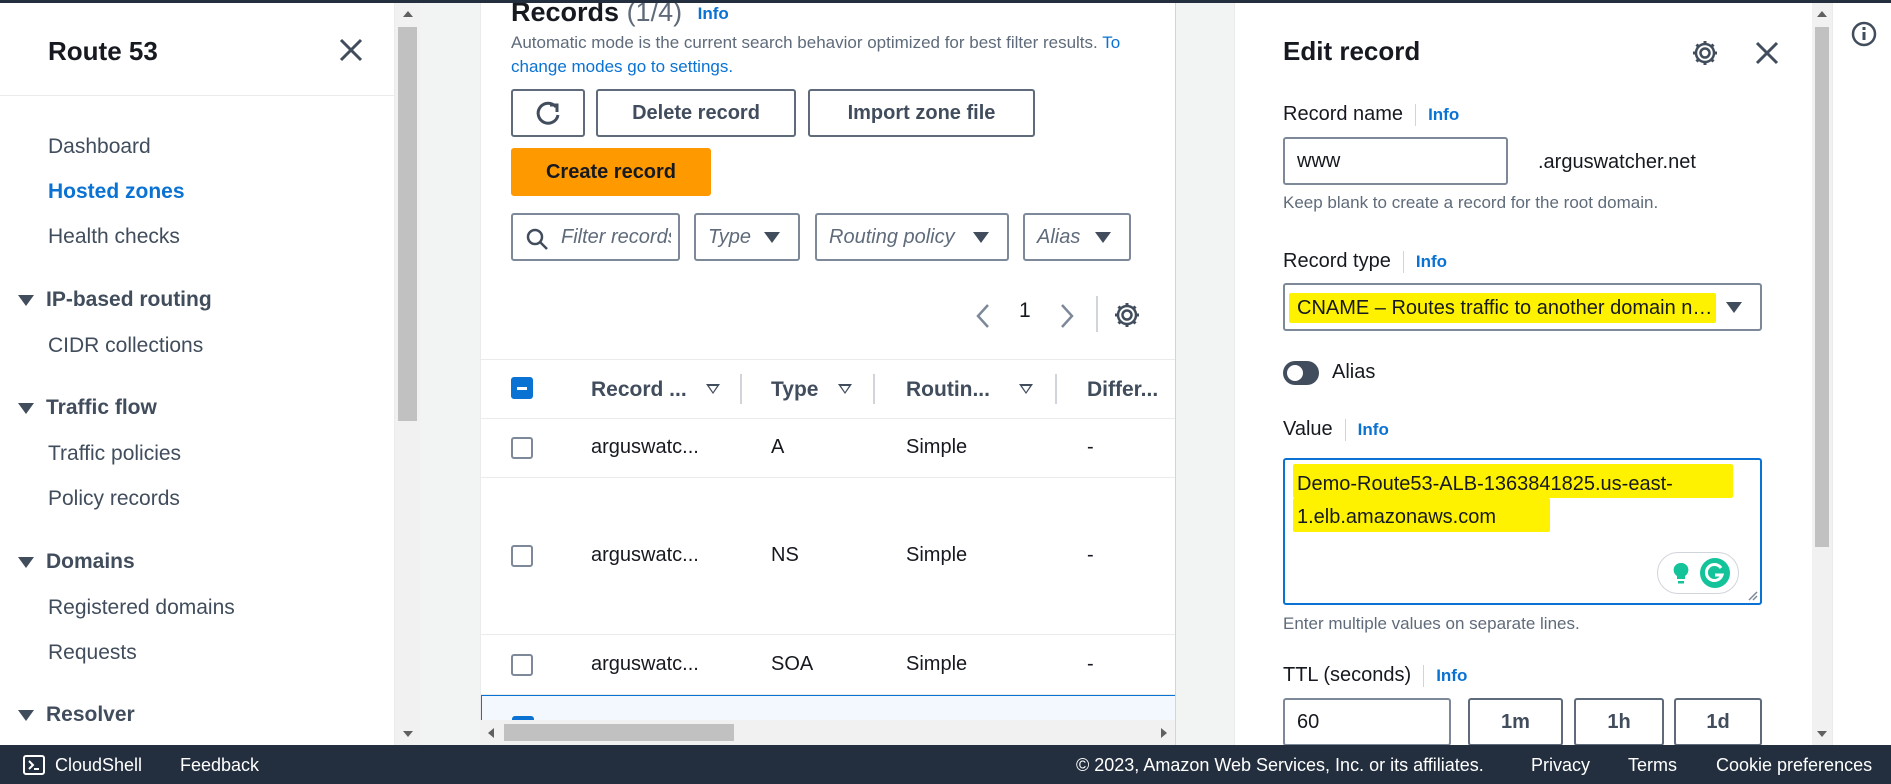  Describe the element at coordinates (1164, 732) in the screenshot. I see `scroll-right-icon` at that location.